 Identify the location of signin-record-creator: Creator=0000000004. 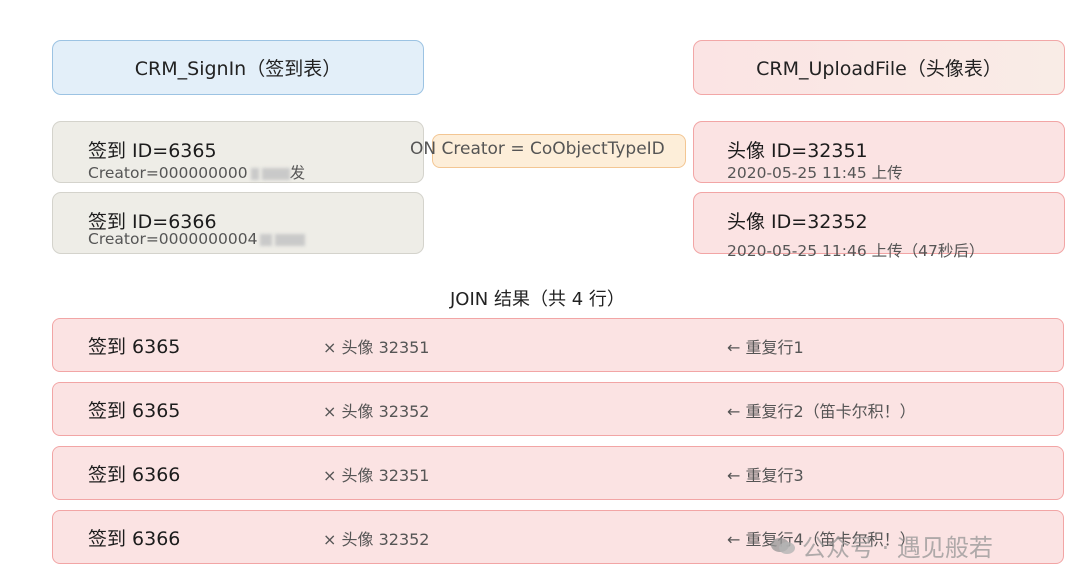
(197, 239).